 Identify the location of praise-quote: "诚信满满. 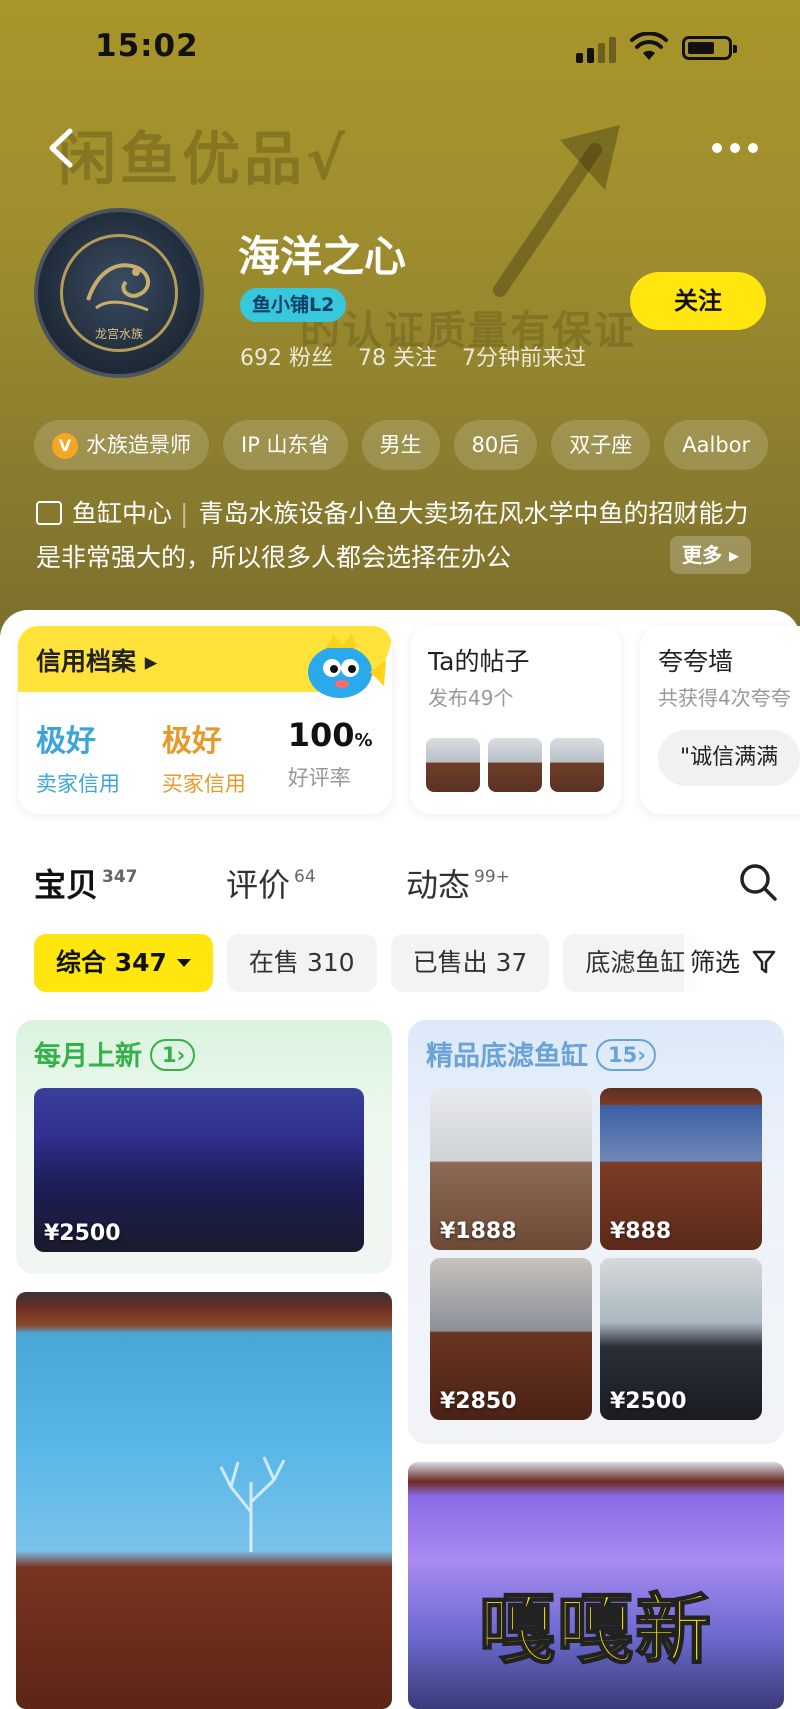
(729, 758).